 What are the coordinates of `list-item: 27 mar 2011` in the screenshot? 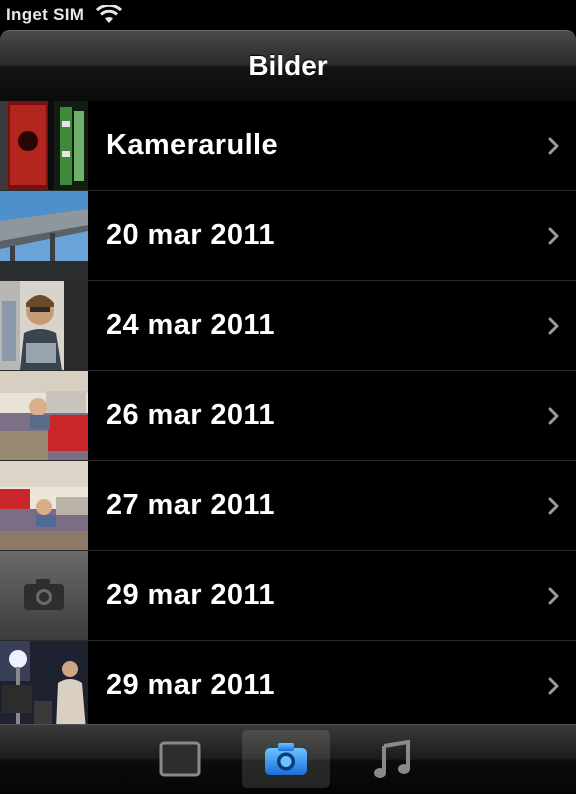 It's located at (288, 506).